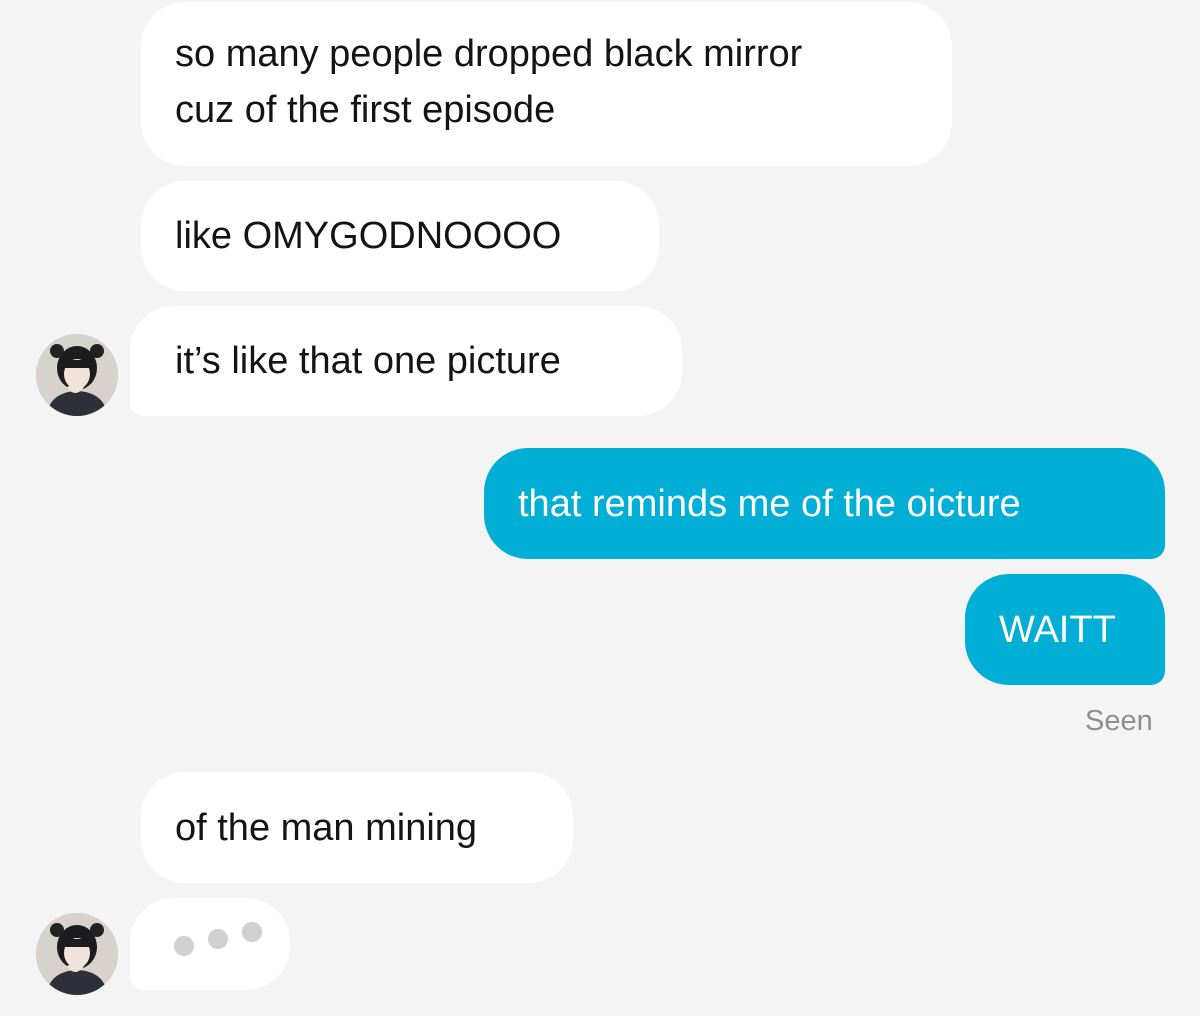  Describe the element at coordinates (769, 504) in the screenshot. I see `message-text: that reminds me of the oicture` at that location.